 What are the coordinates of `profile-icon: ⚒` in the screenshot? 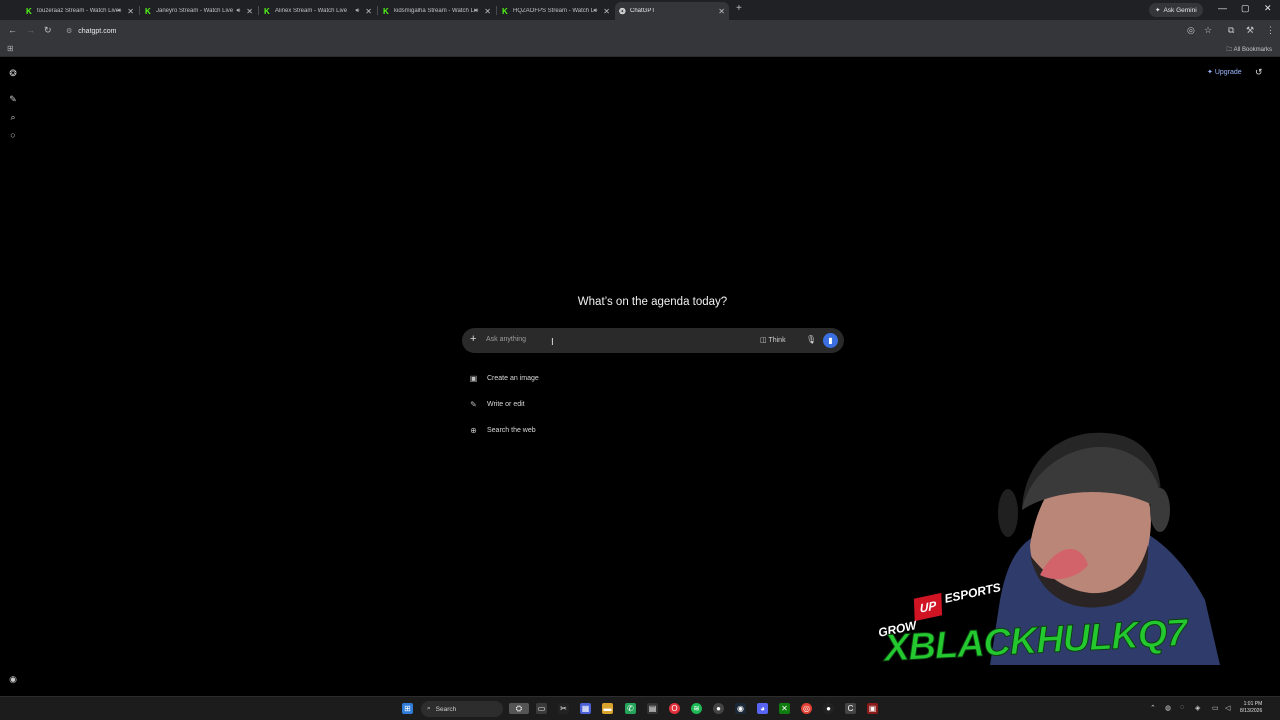 It's located at (1250, 30).